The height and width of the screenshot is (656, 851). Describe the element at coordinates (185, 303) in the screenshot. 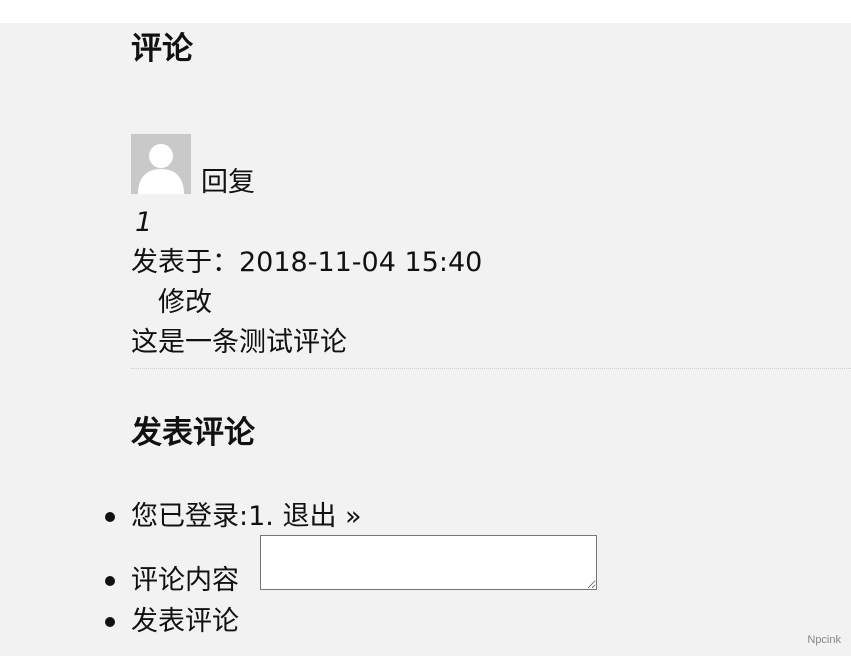

I see `edit-comment-link: 修改` at that location.